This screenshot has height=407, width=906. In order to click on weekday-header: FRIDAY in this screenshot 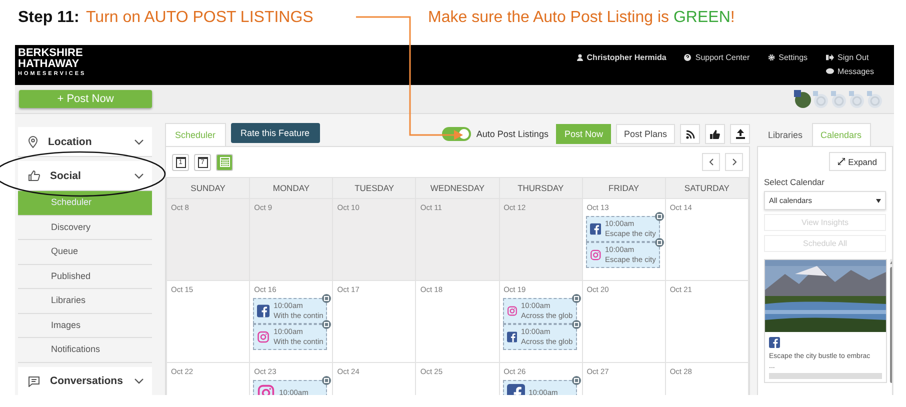, I will do `click(624, 188)`.